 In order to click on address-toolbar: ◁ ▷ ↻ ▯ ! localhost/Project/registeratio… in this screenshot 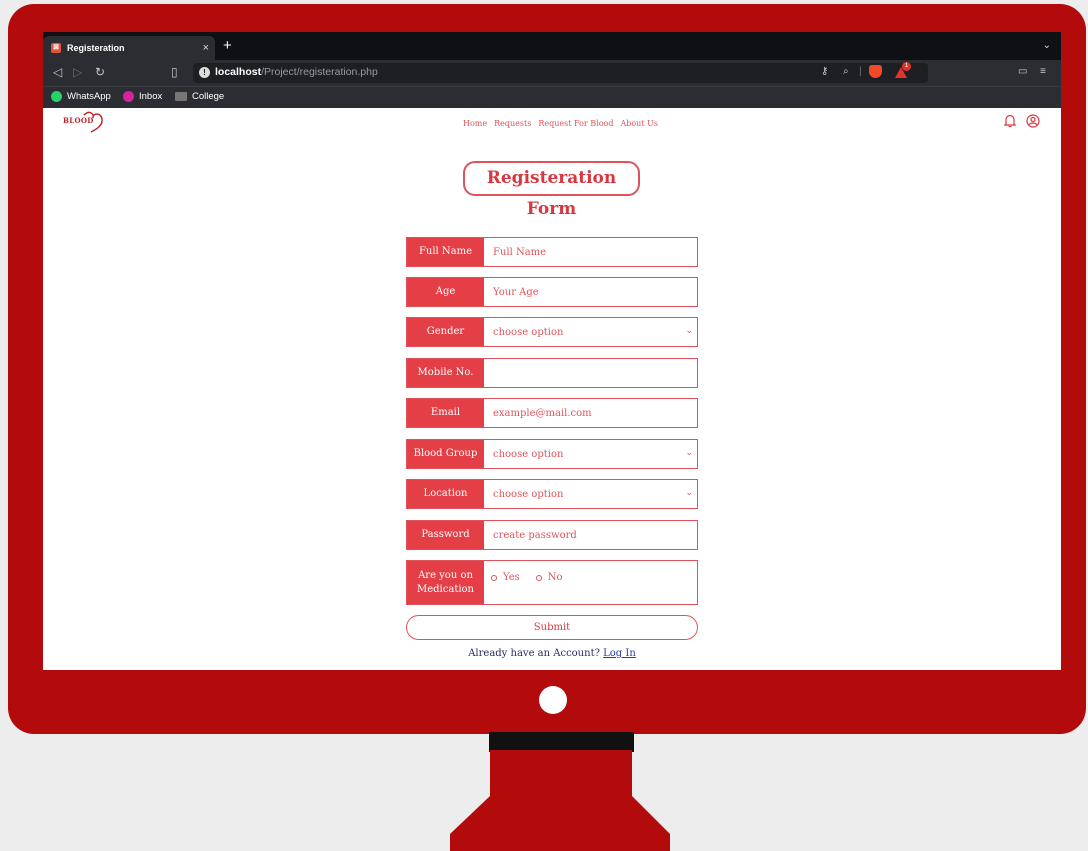, I will do `click(552, 73)`.